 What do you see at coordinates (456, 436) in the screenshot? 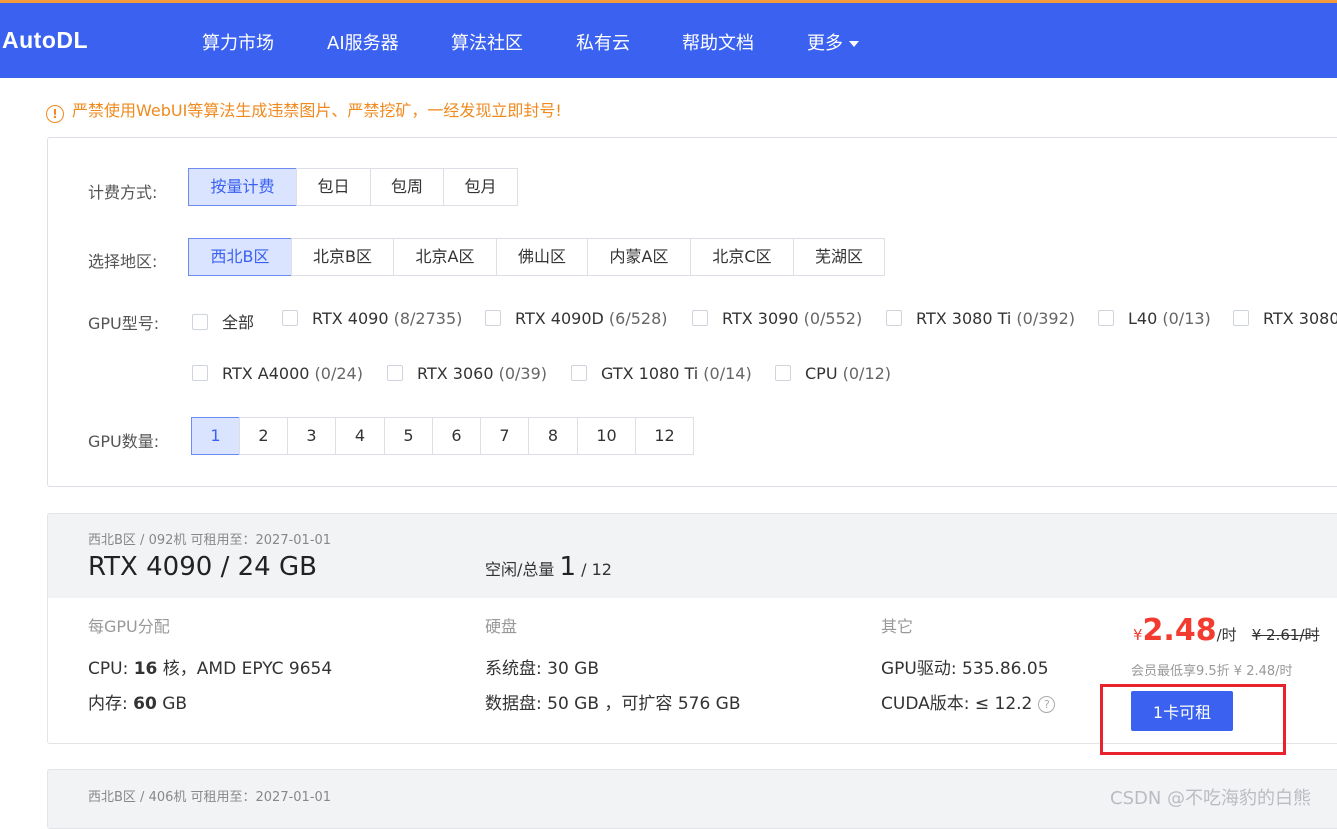
I see `gpu-count-option-6: 6` at bounding box center [456, 436].